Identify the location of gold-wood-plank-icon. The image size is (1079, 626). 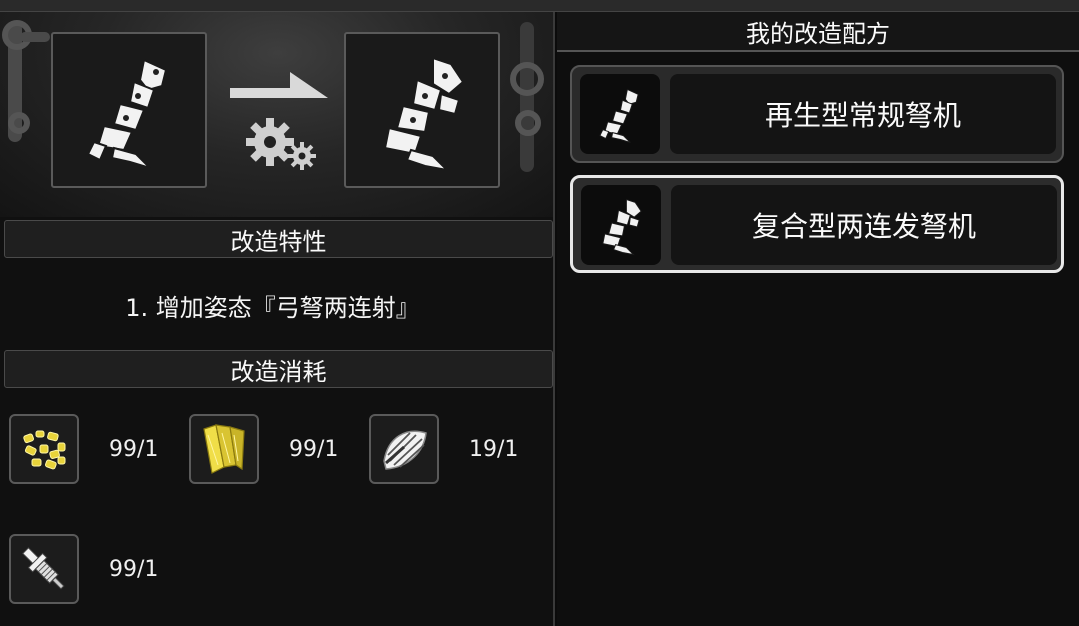
(224, 449).